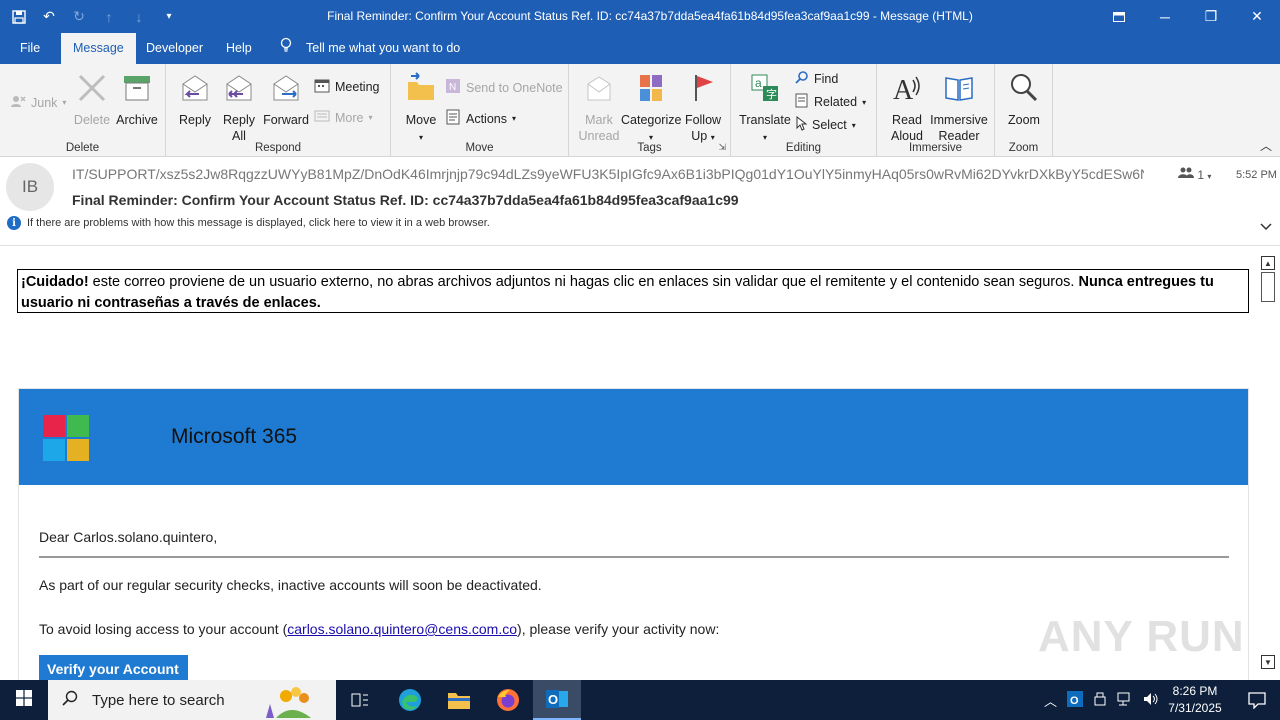 The height and width of the screenshot is (720, 1280). Describe the element at coordinates (453, 118) in the screenshot. I see `actions-icon` at that location.